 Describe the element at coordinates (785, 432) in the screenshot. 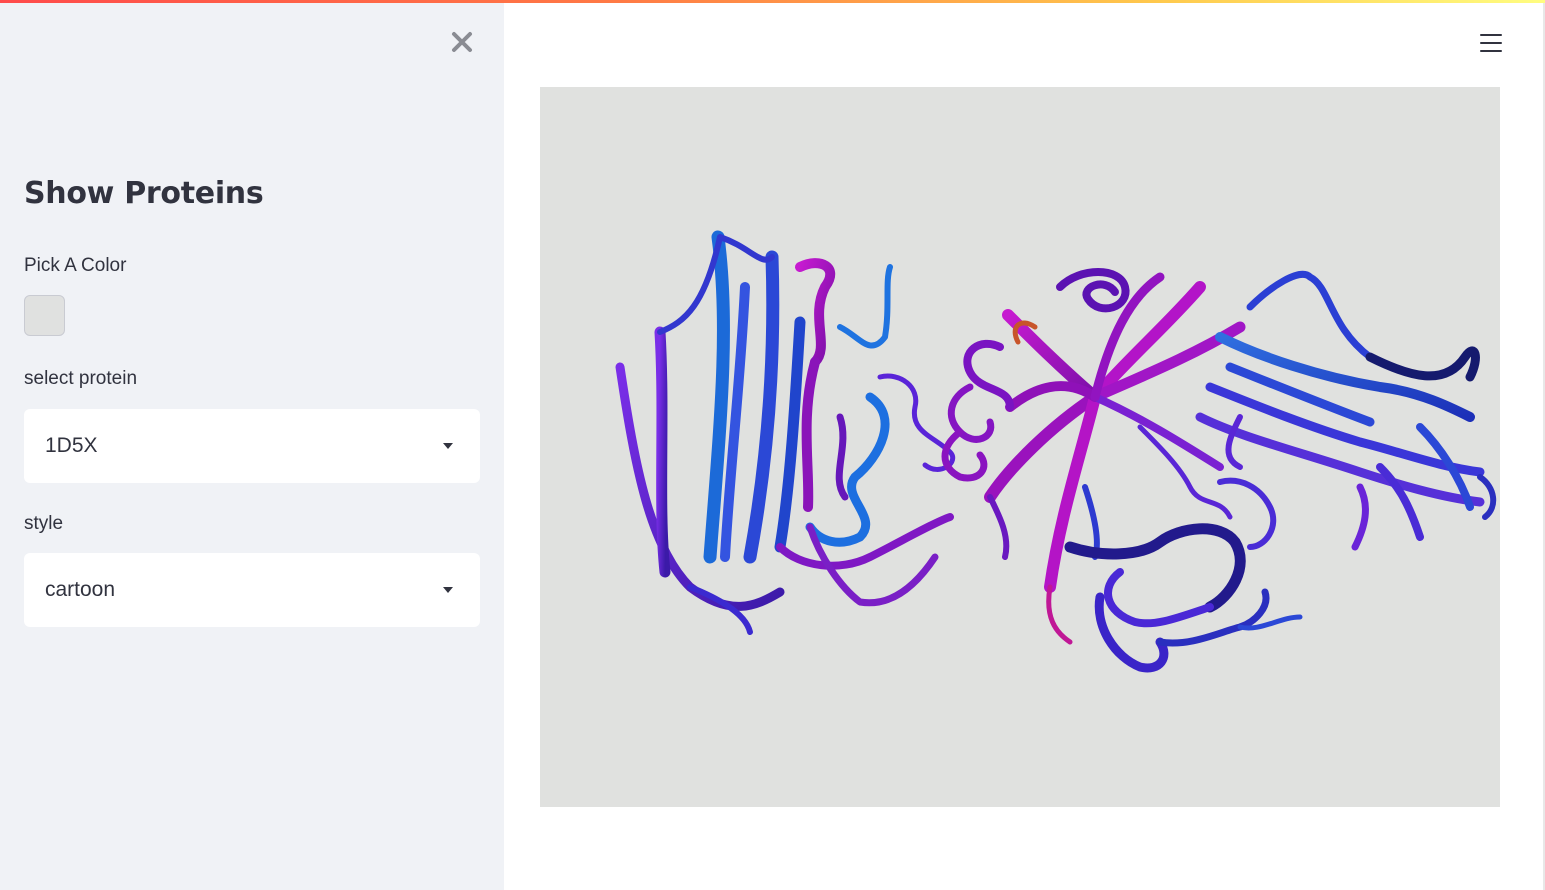

I see `left-protein-domain` at that location.